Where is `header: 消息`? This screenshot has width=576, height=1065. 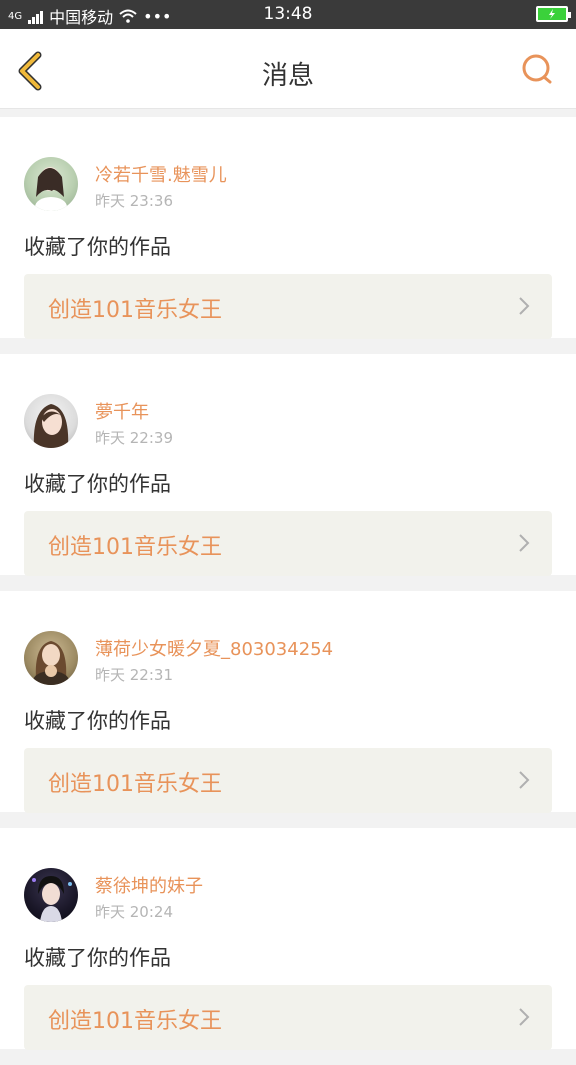
header: 消息 is located at coordinates (288, 69).